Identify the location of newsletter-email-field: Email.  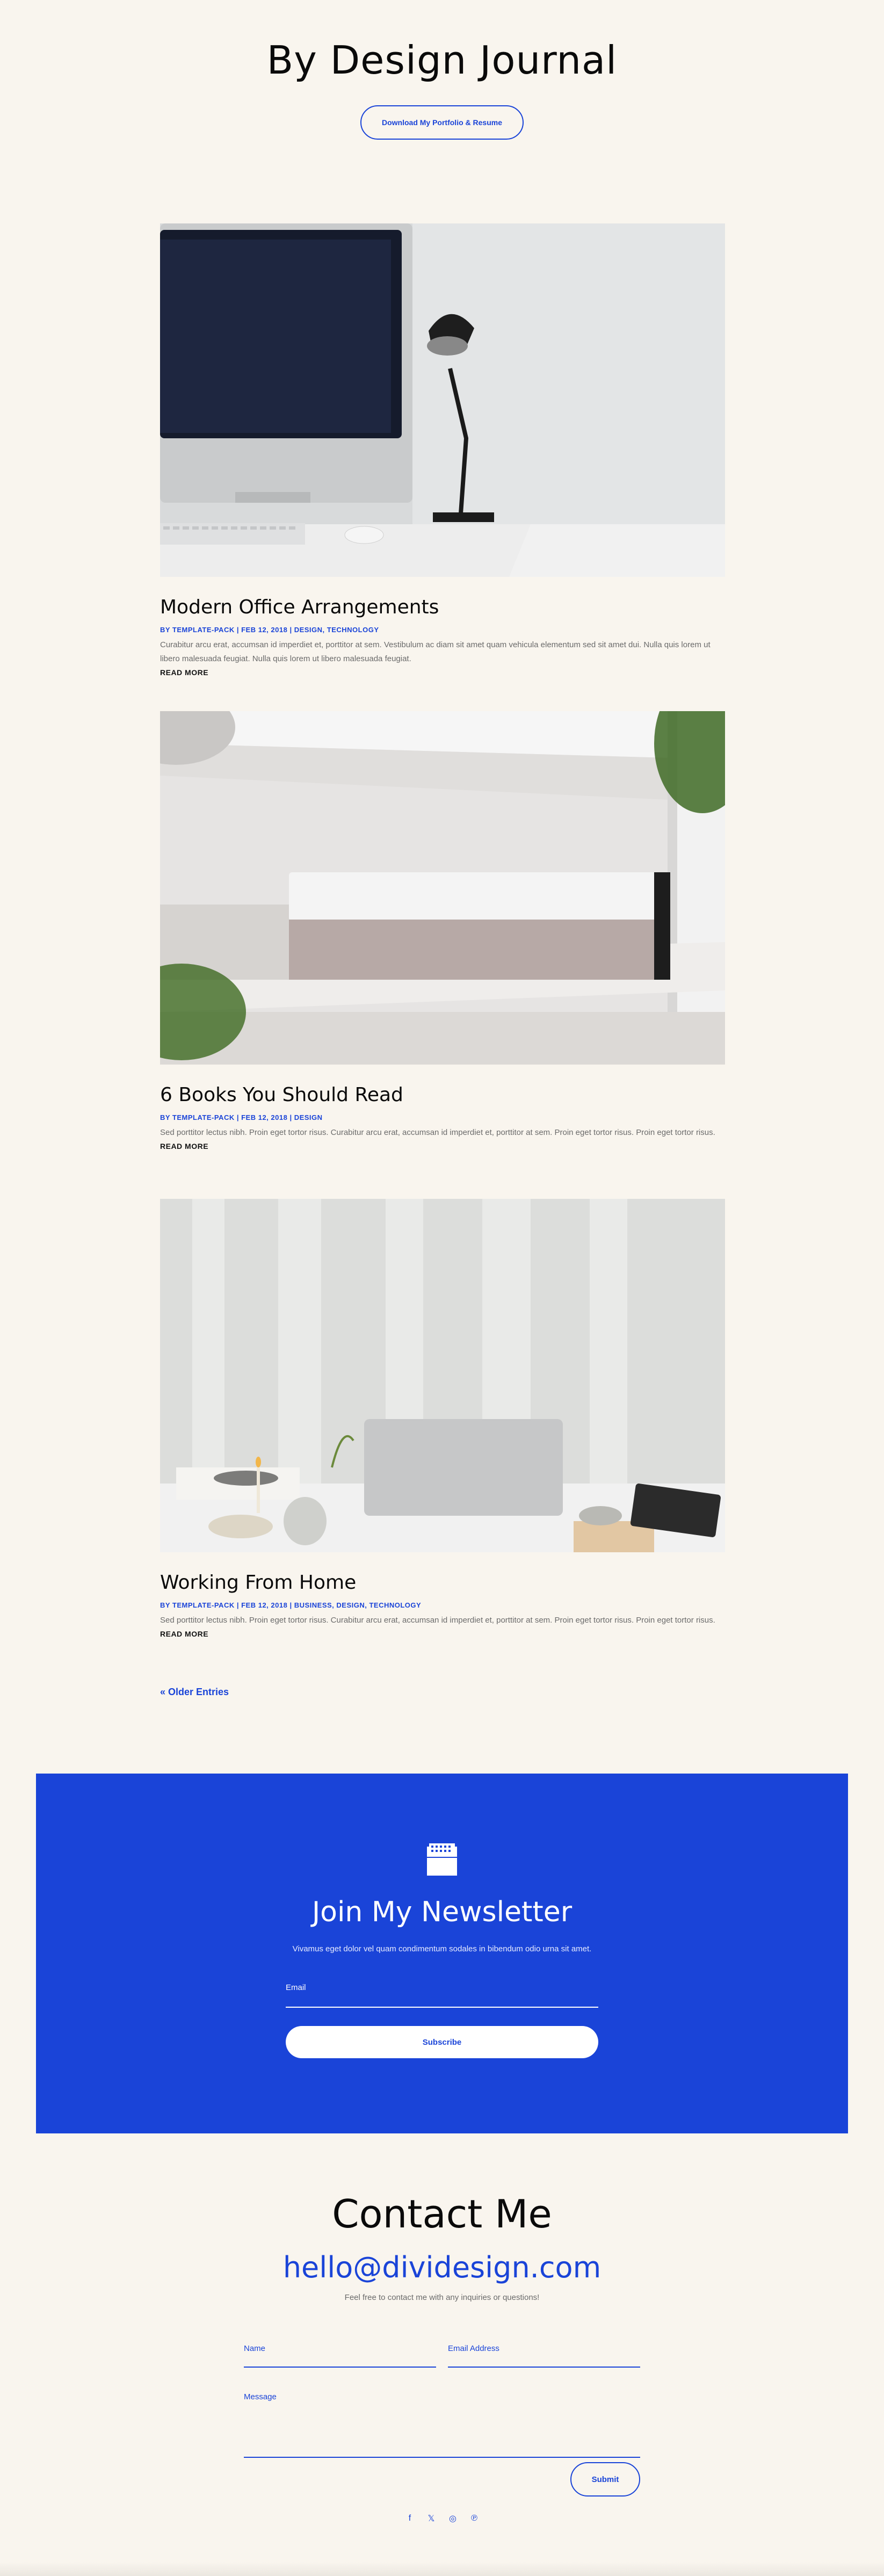
(442, 1995).